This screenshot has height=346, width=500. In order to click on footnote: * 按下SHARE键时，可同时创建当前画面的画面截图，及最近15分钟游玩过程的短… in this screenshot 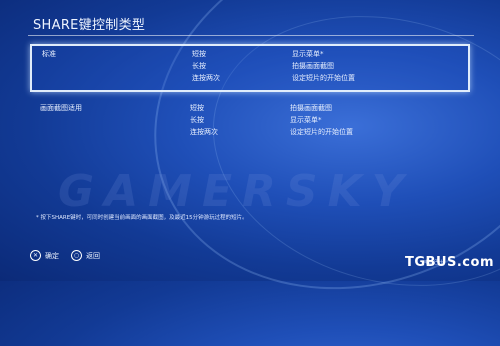, I will do `click(142, 218)`.